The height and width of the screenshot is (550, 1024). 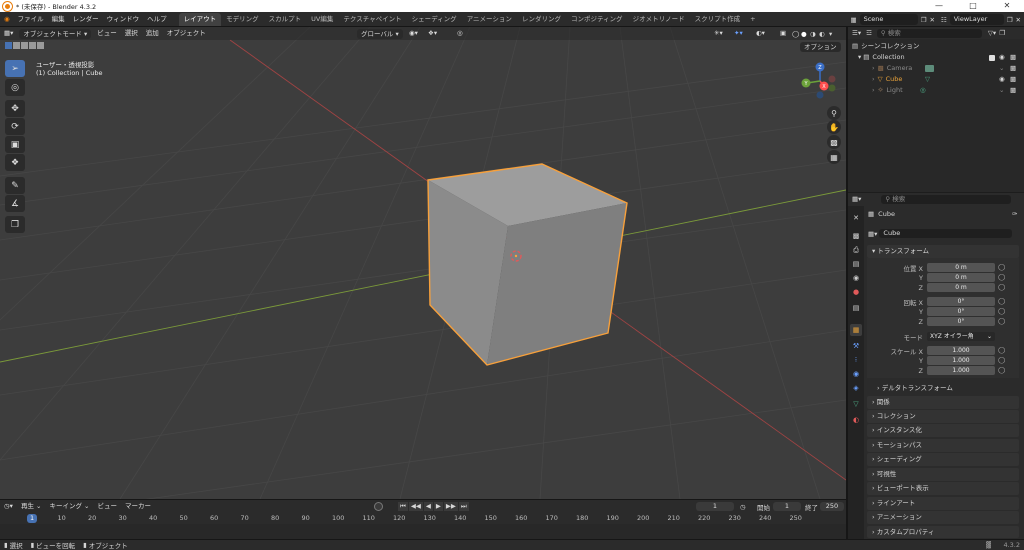 What do you see at coordinates (943, 517) in the screenshot?
I see `section-animation: › アニメーション` at bounding box center [943, 517].